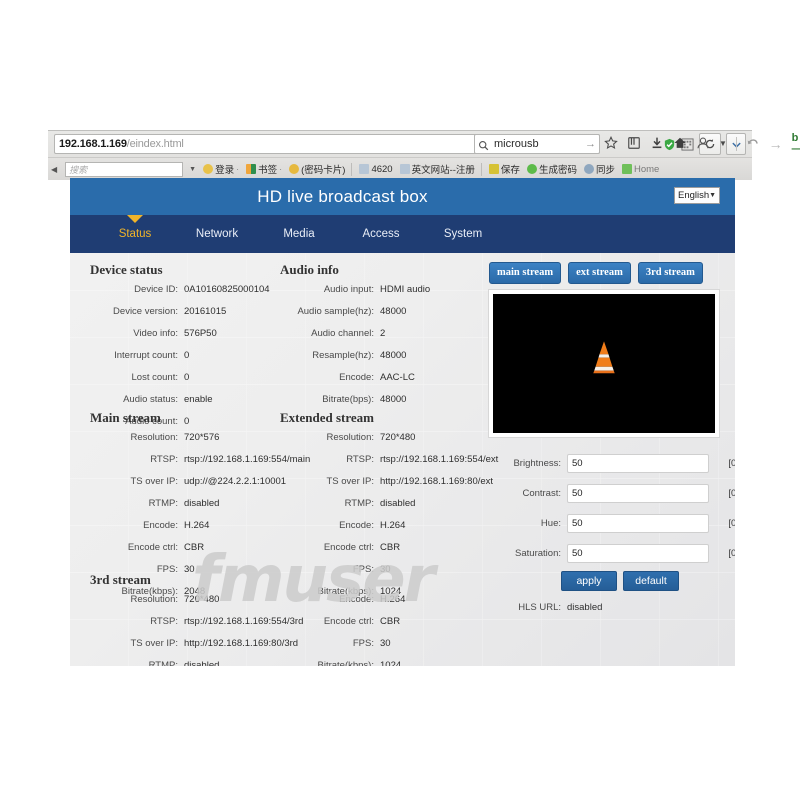 This screenshot has width=800, height=800. I want to click on brand-icon: b—, so click(796, 144).